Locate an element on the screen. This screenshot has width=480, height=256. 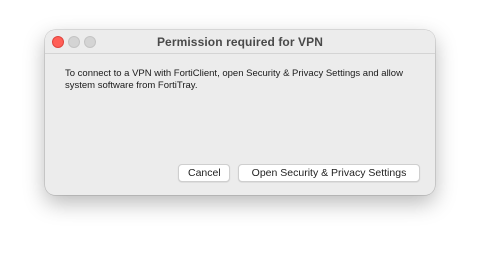
dialog-title: Permission required for VPN is located at coordinates (240, 42).